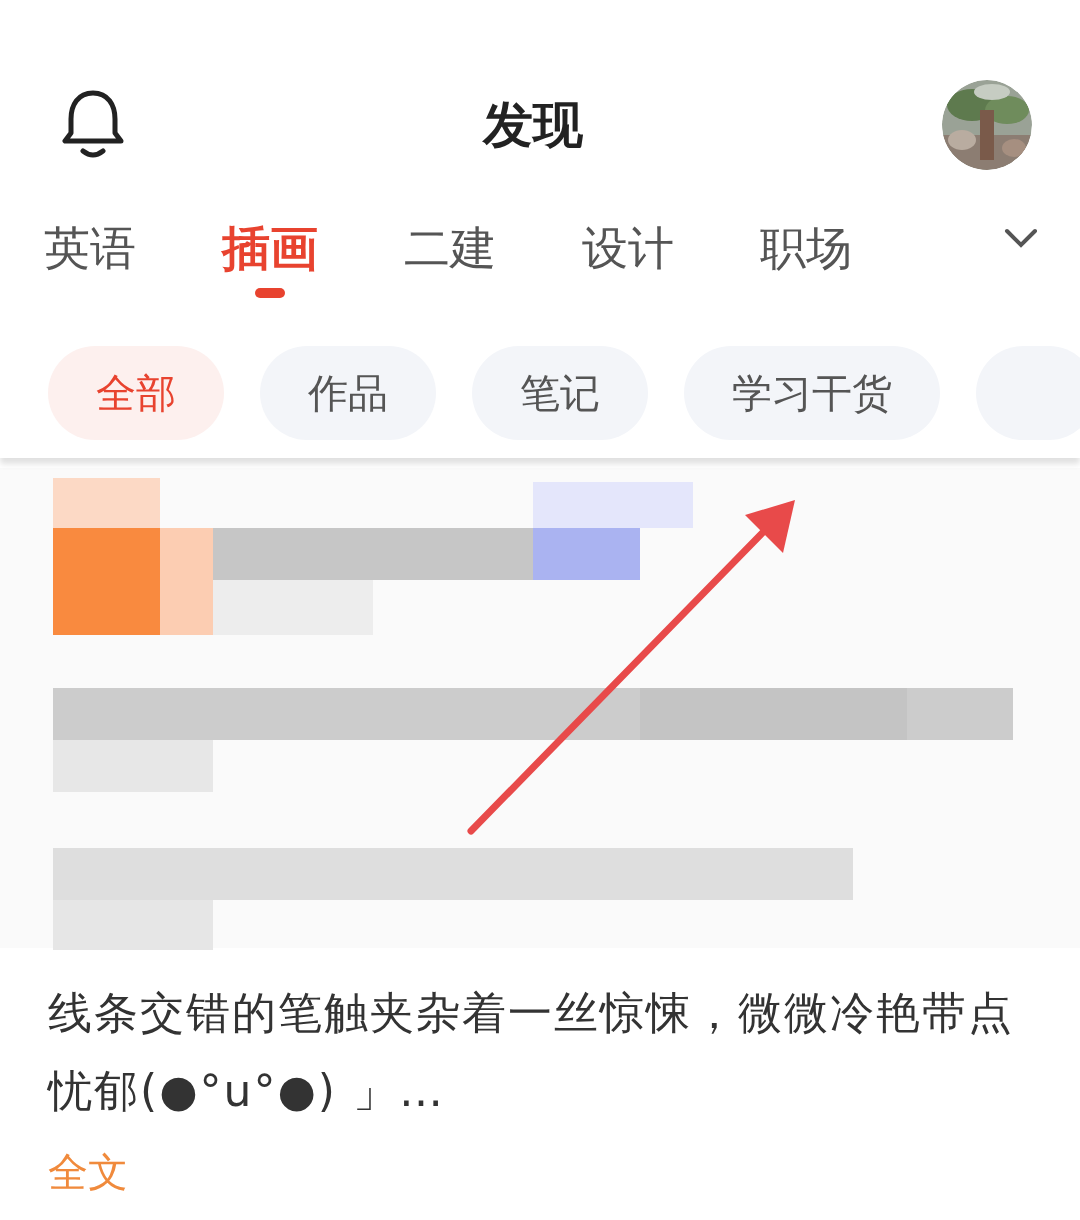  I want to click on category-tab: 二建, so click(450, 260).